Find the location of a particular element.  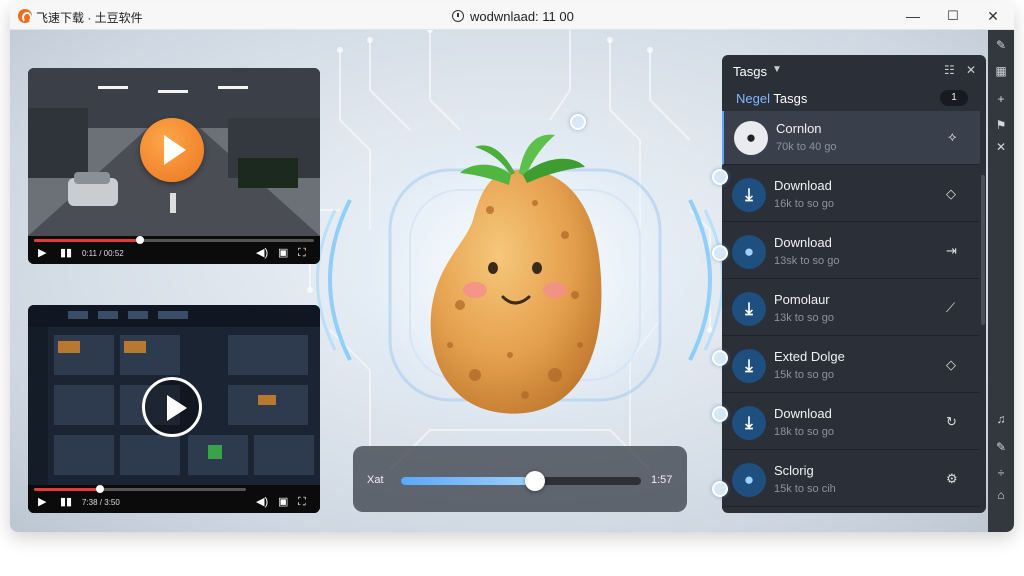

tag-name: Cornlon is located at coordinates (799, 128).